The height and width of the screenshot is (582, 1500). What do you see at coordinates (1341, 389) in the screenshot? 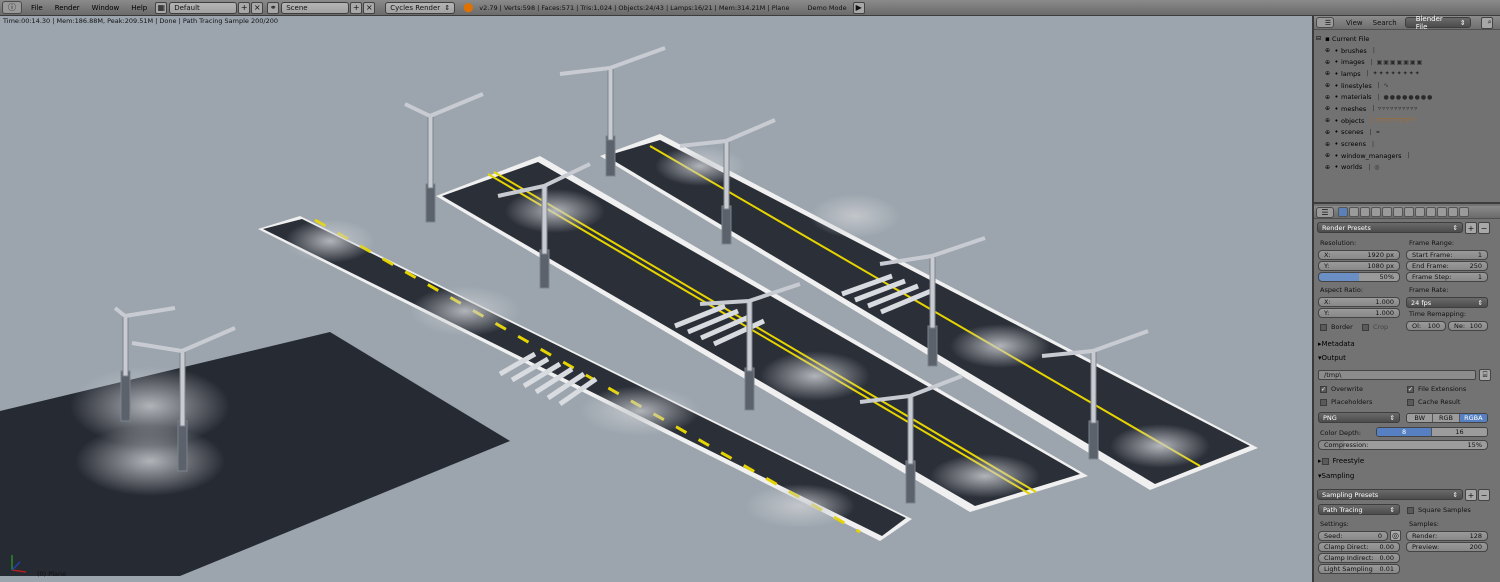
I see `overwrite-checkbox: ✓ Overwrite` at bounding box center [1341, 389].